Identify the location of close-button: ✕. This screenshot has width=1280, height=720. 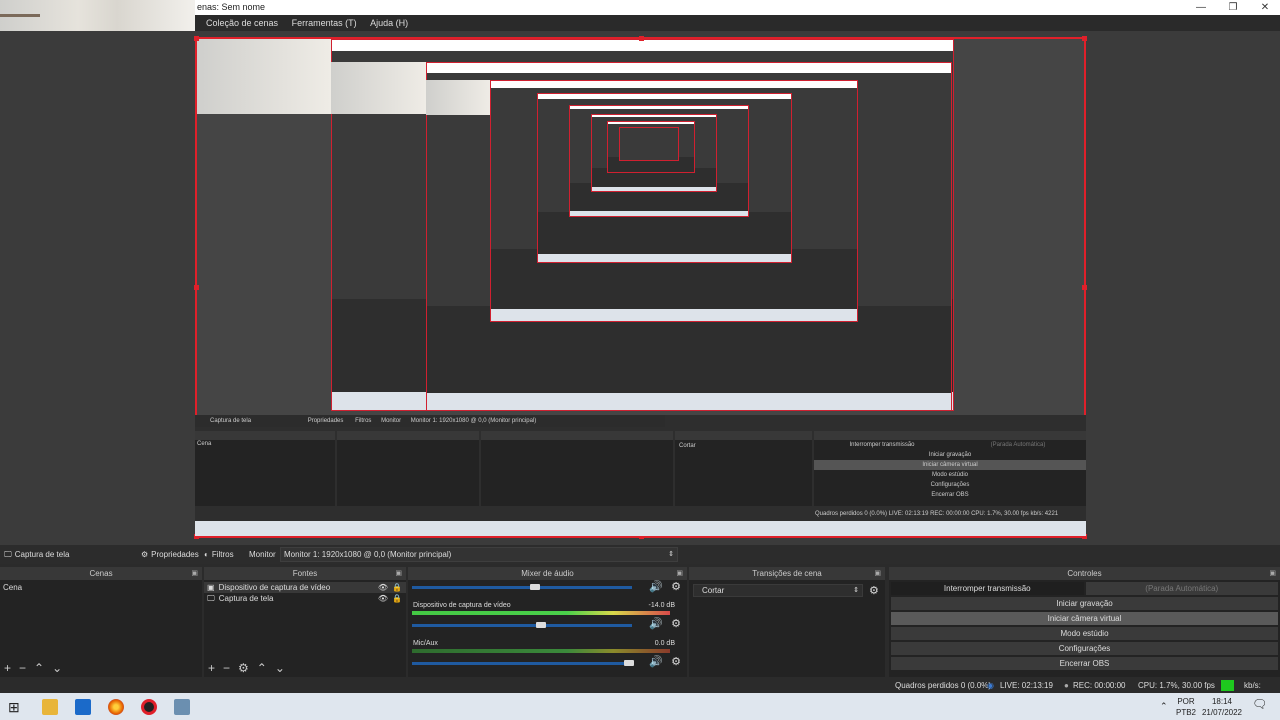
(1265, 7).